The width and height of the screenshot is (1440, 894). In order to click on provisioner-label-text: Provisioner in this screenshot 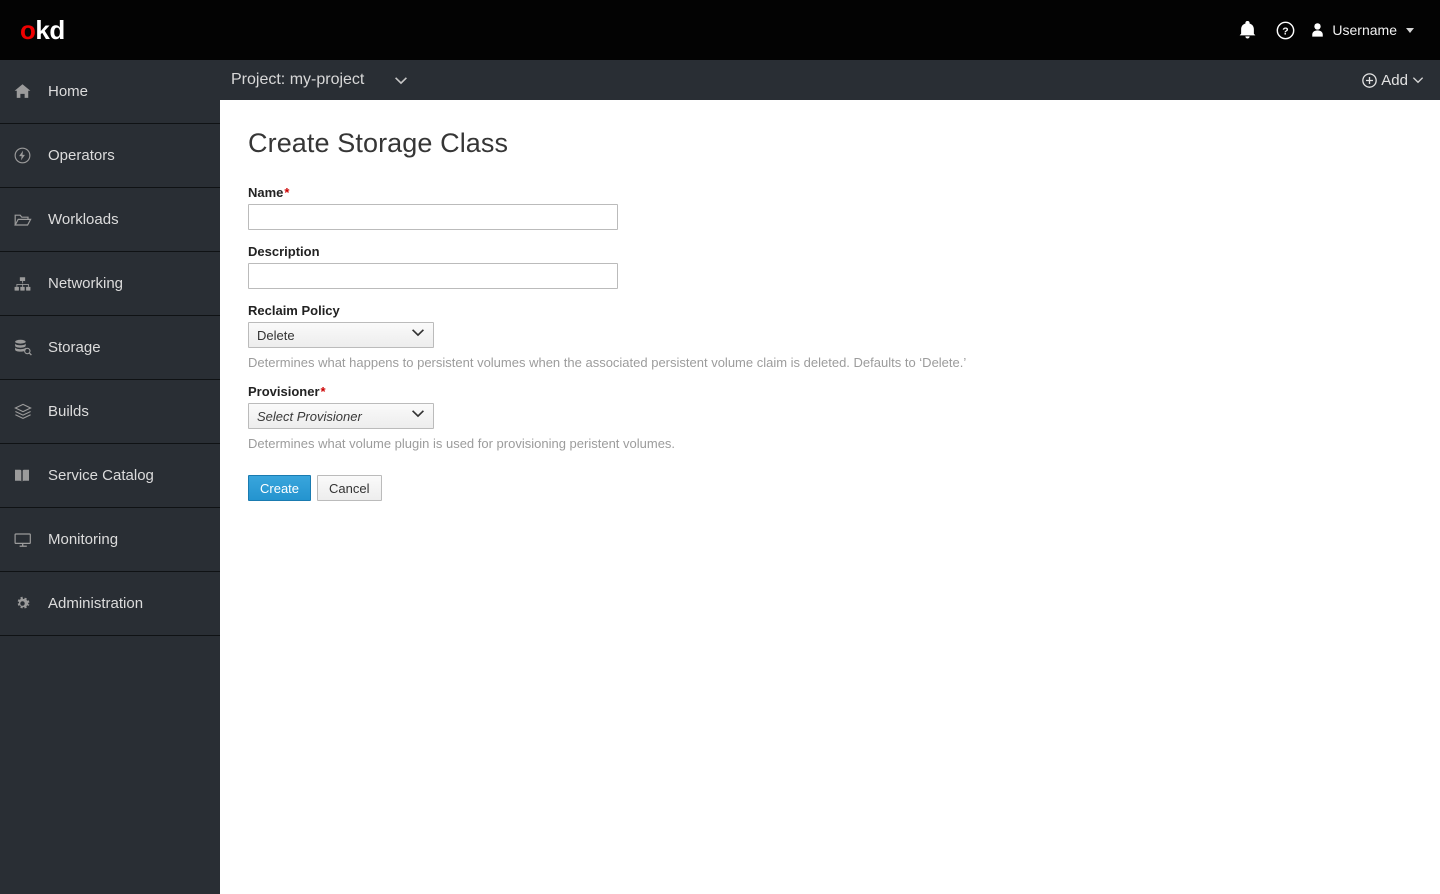, I will do `click(284, 391)`.